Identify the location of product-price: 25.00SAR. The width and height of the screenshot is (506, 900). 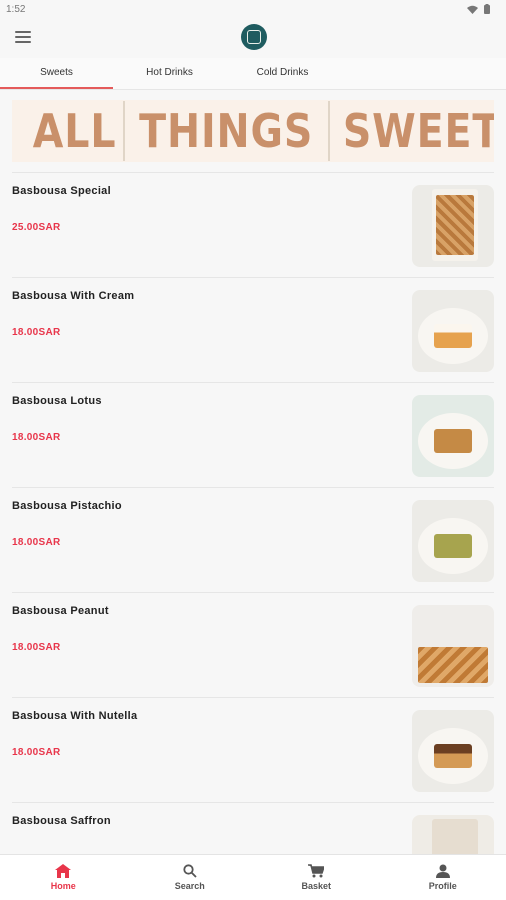
(36, 227).